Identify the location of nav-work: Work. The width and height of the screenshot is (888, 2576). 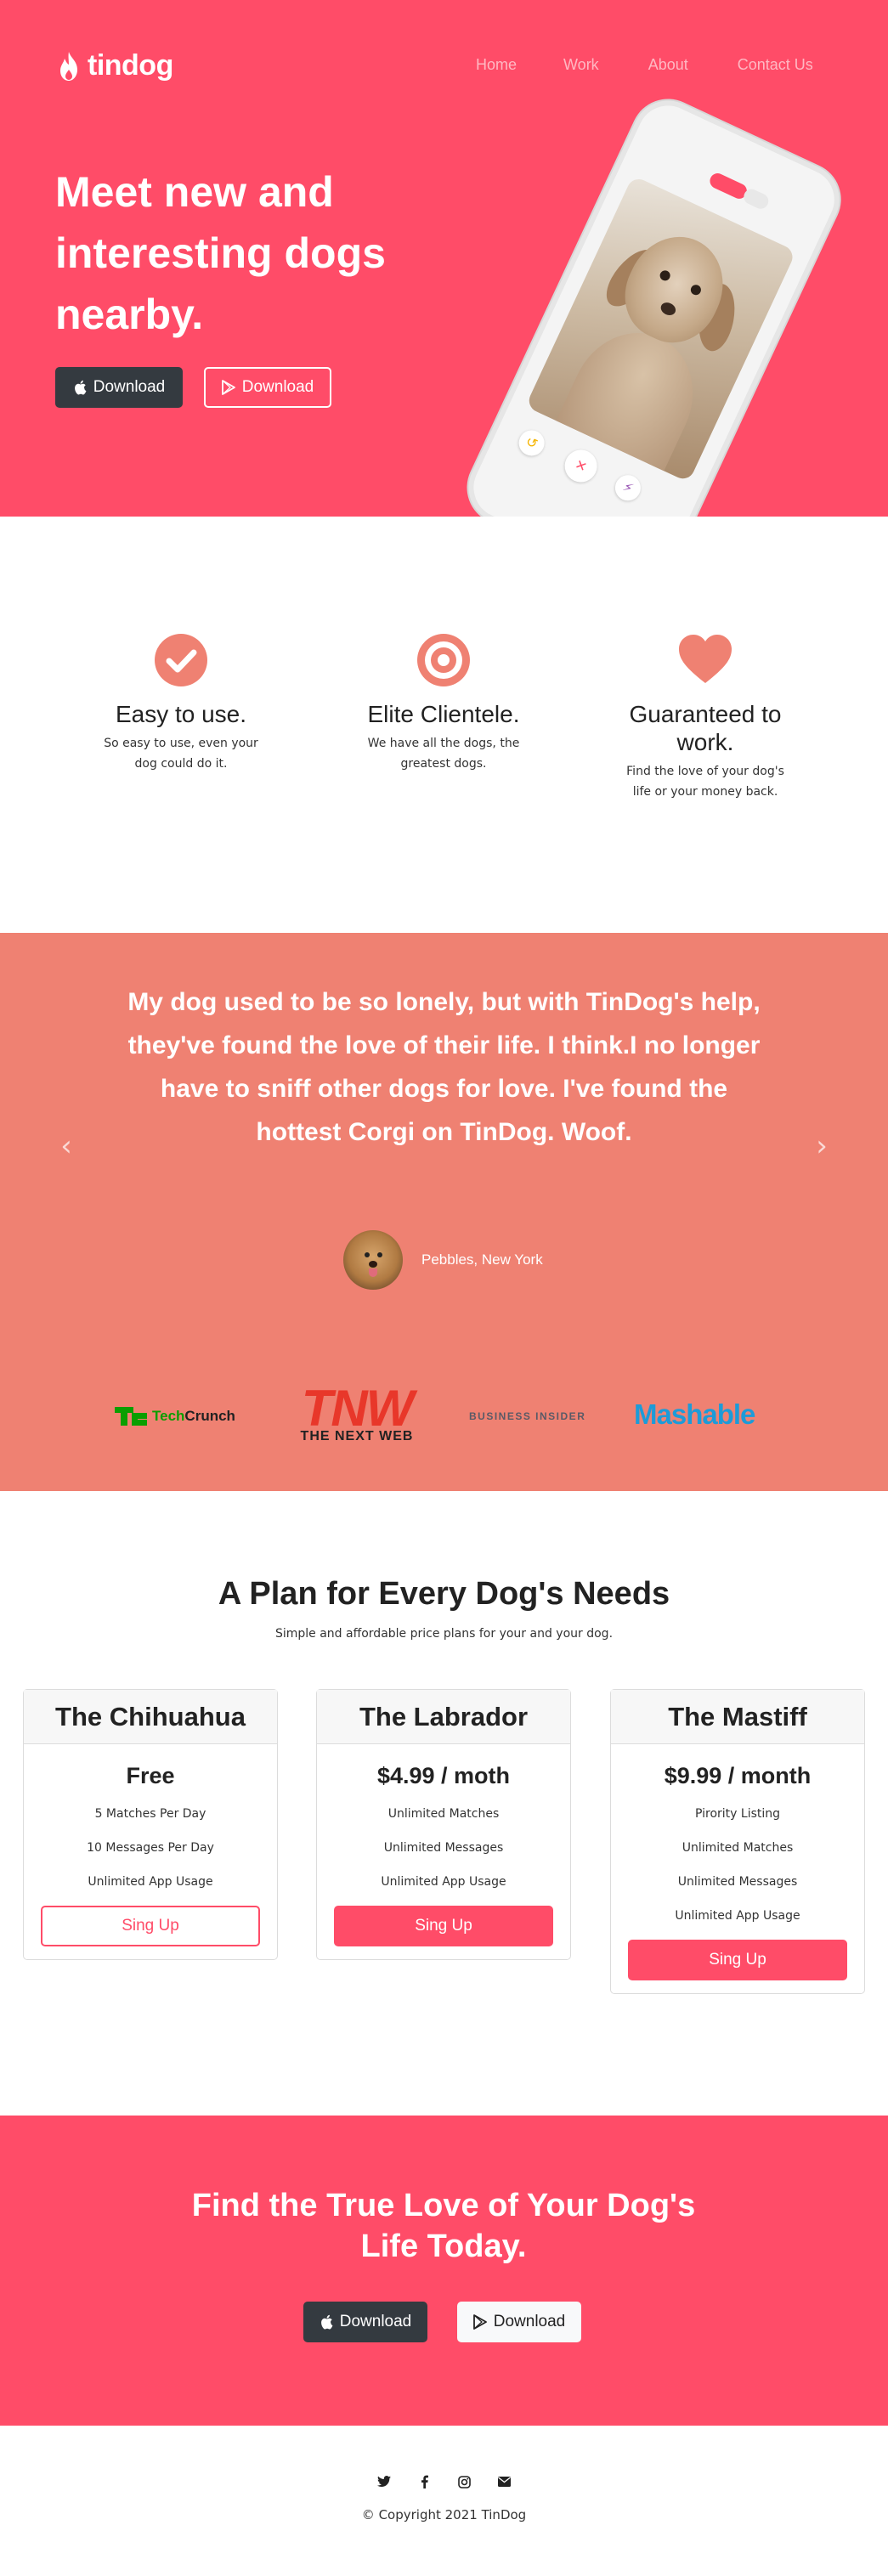
(581, 65).